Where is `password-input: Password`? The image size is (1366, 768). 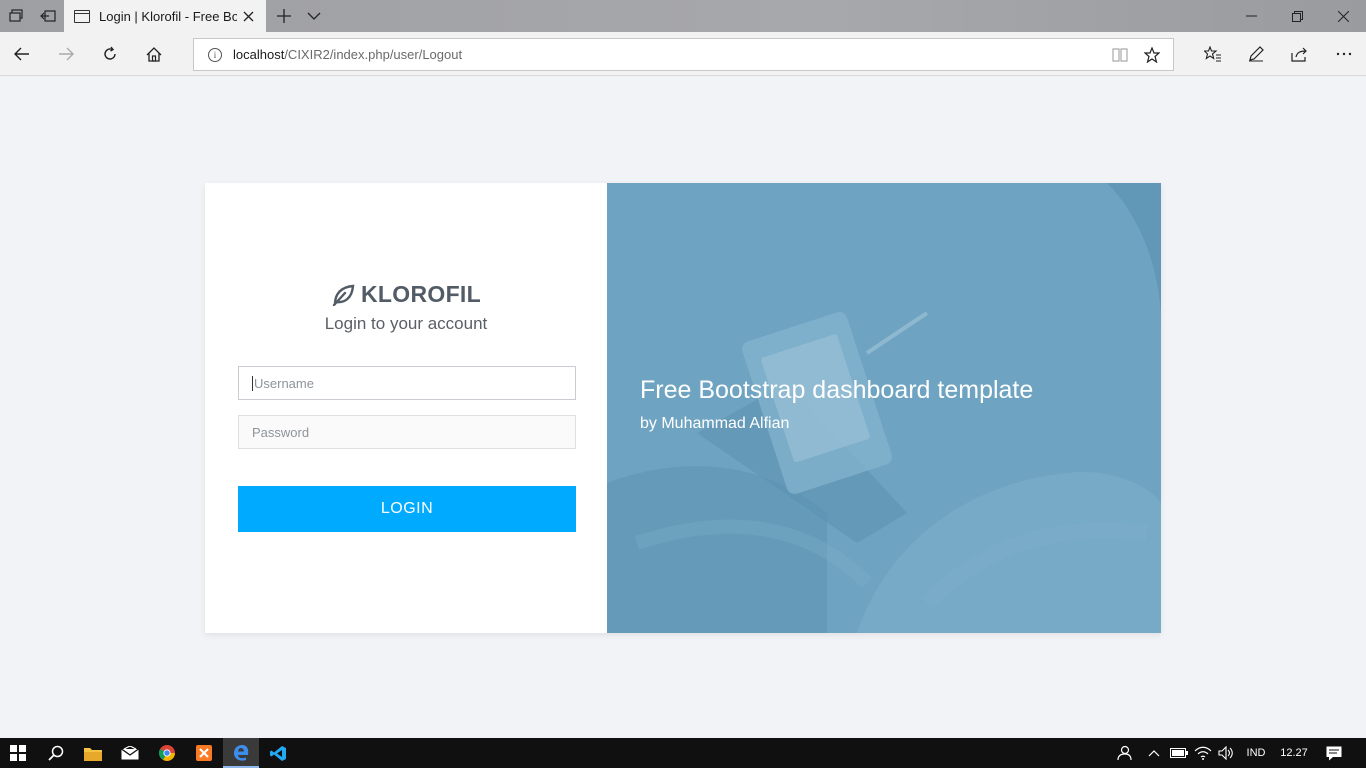
password-input: Password is located at coordinates (407, 432).